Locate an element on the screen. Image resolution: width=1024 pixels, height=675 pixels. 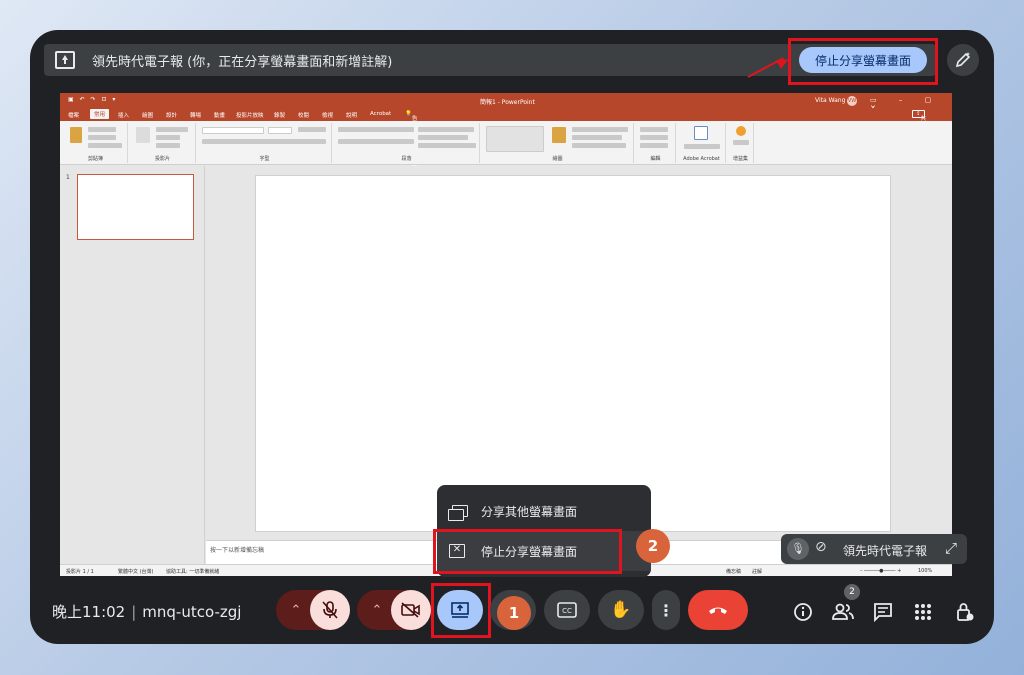
end-call-icon is located at coordinates (718, 610).